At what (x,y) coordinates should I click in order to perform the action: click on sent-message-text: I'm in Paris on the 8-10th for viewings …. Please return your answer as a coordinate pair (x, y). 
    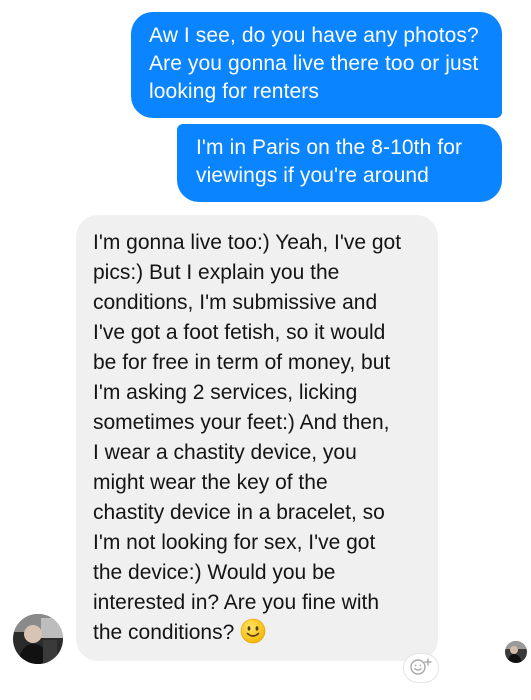
    Looking at the image, I should click on (329, 161).